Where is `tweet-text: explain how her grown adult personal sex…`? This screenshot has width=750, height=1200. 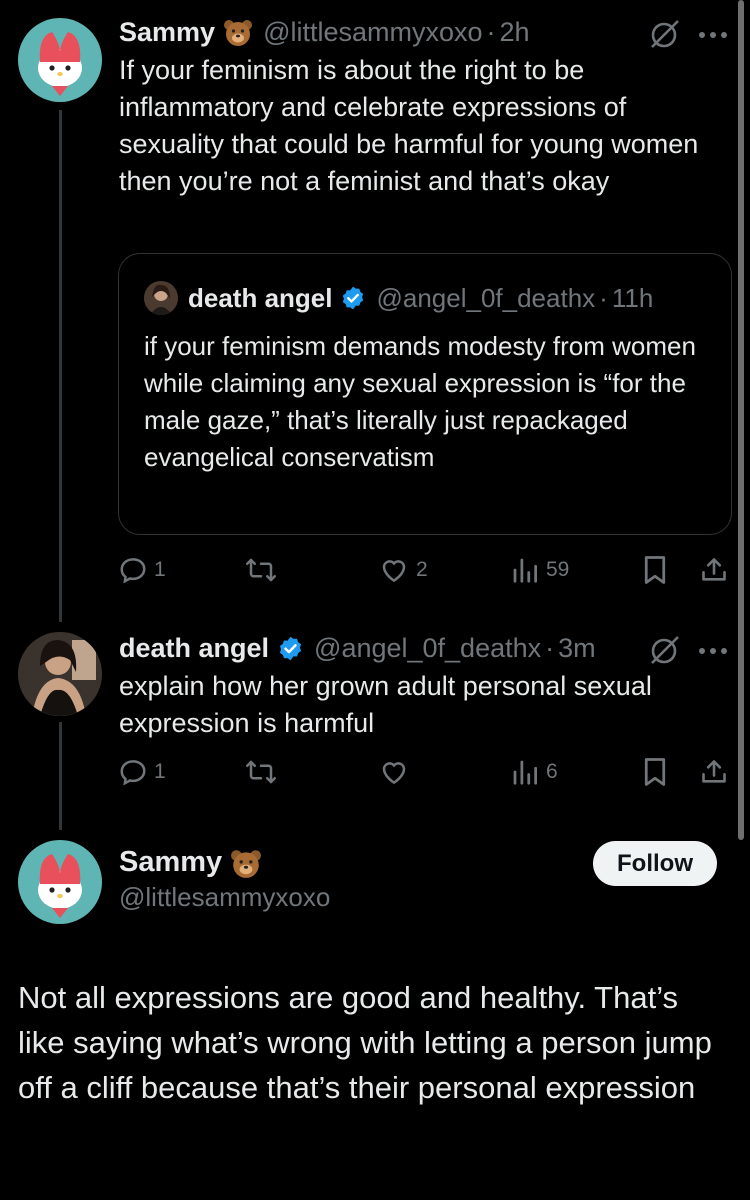 tweet-text: explain how her grown adult personal sex… is located at coordinates (385, 704).